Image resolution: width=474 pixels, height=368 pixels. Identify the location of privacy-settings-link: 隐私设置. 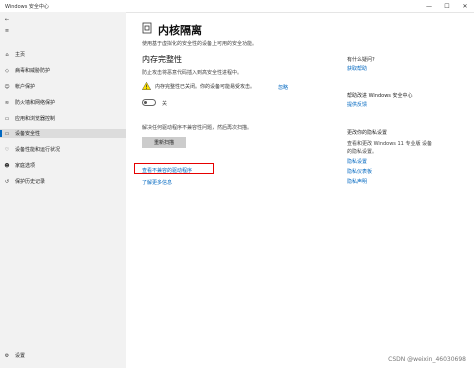
(357, 161).